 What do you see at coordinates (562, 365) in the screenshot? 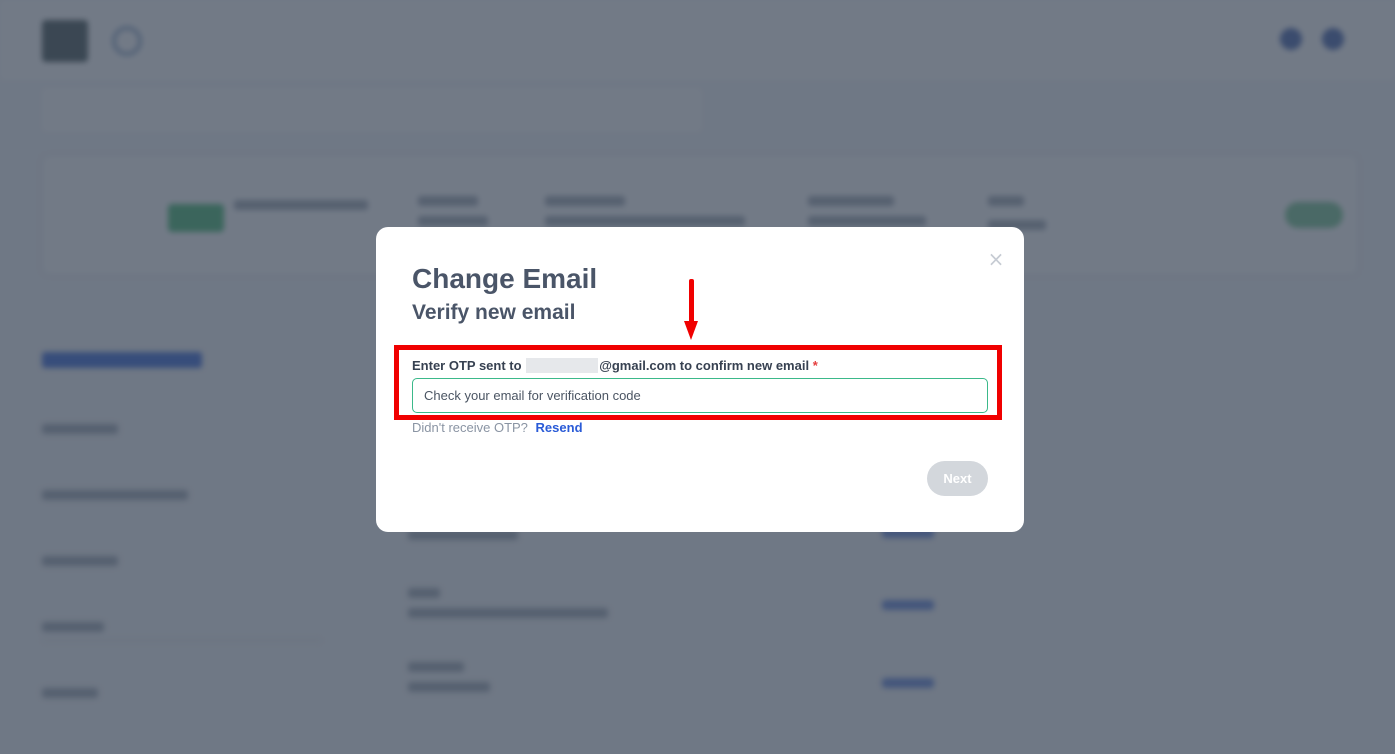
I see `redacted-email-username` at bounding box center [562, 365].